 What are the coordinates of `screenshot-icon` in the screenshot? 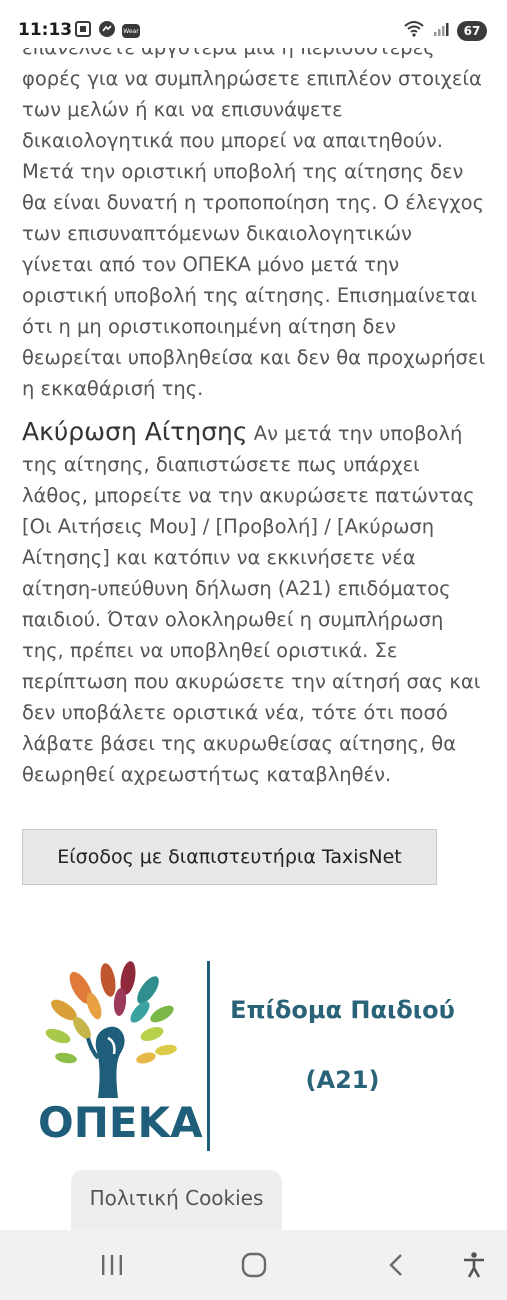 It's located at (83, 31).